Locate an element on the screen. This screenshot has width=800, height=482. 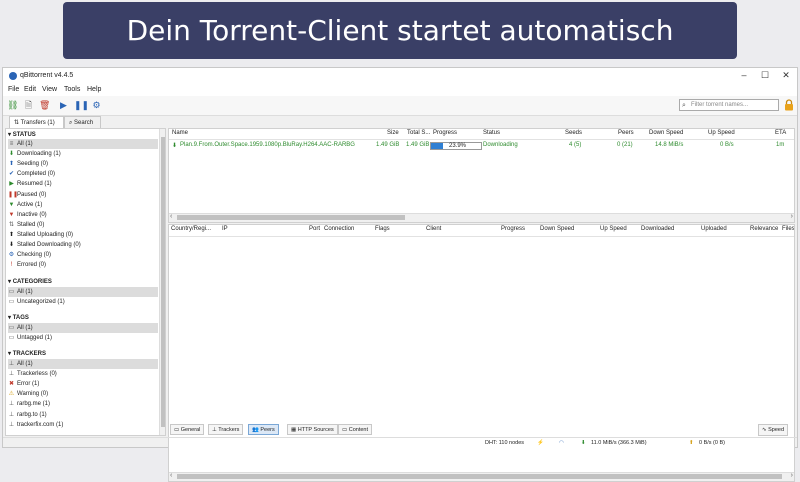
col-peer-down-speed: Down Speed is located at coordinates (557, 229).